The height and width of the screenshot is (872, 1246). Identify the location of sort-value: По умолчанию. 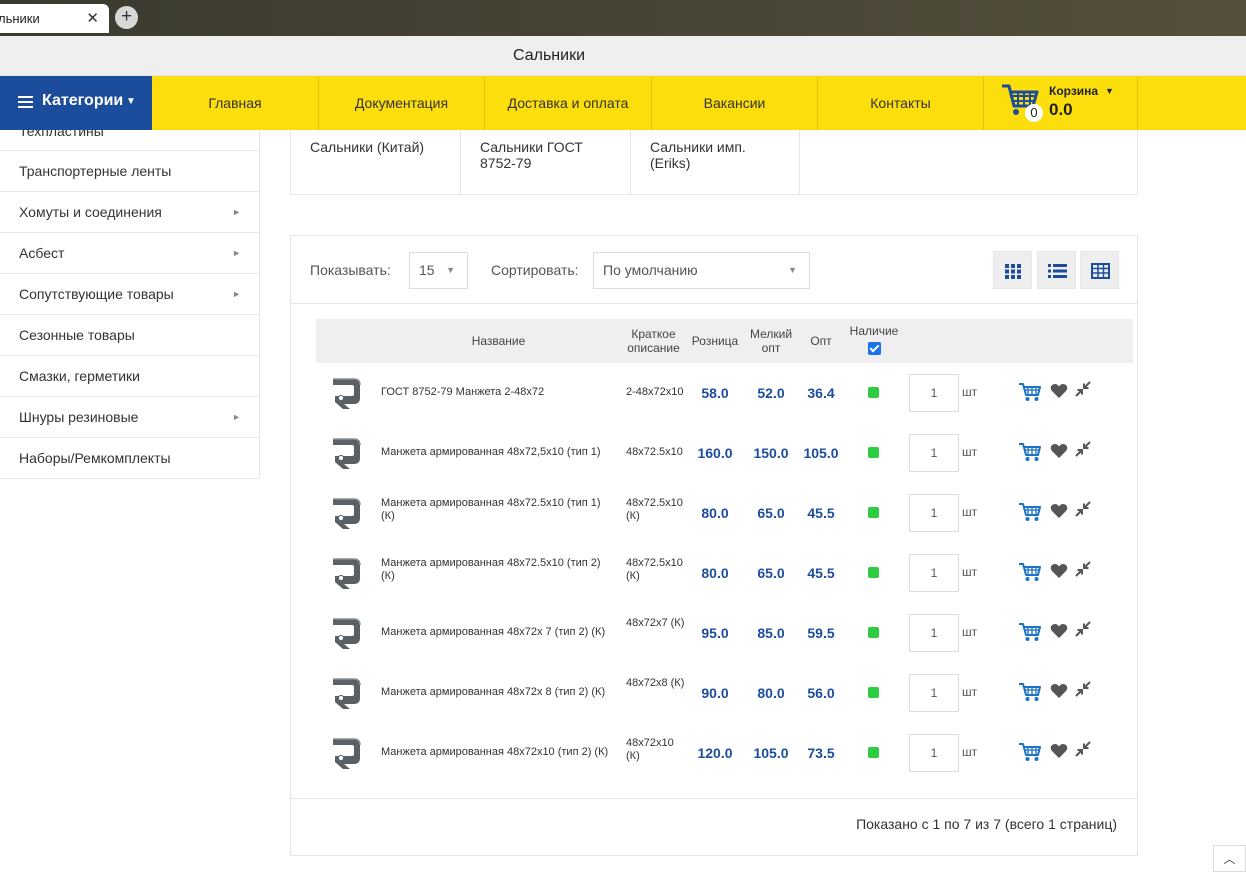
(650, 270).